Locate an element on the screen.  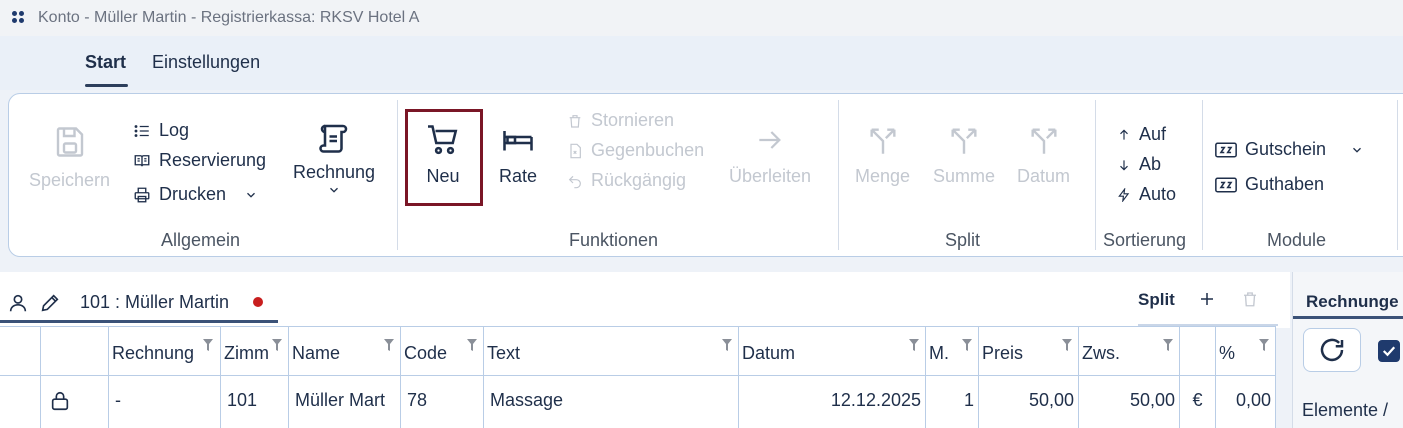
group-label-allgemein: Allgemein is located at coordinates (201, 240).